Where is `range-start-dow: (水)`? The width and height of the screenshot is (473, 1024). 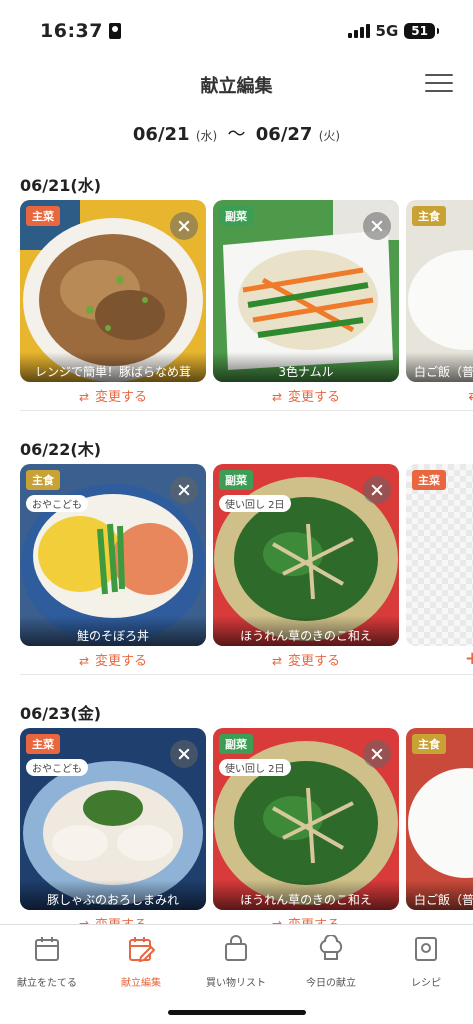 range-start-dow: (水) is located at coordinates (206, 136).